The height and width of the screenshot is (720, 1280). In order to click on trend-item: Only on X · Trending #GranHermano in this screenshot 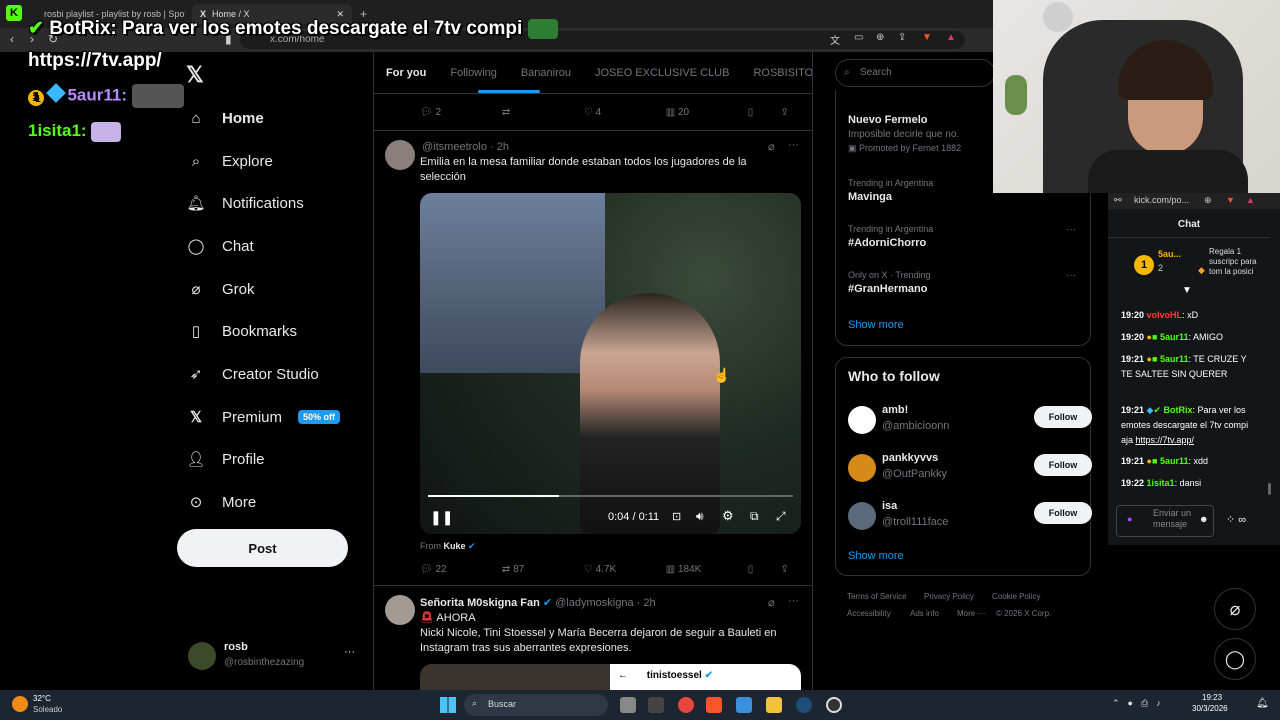, I will do `click(963, 282)`.